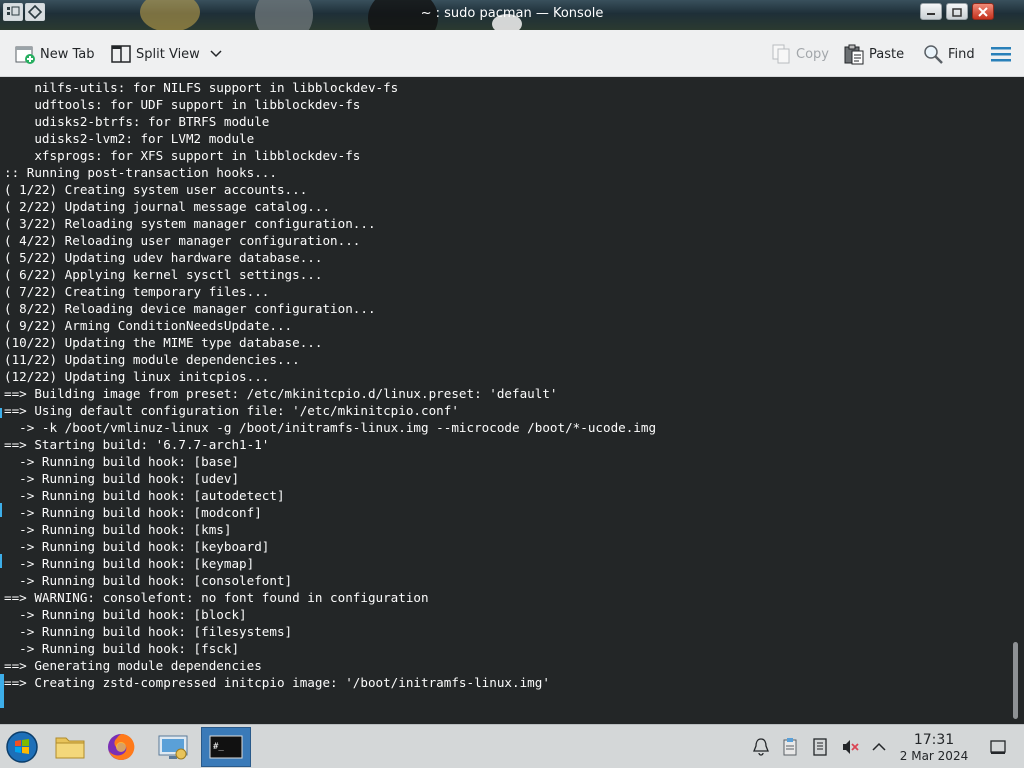 The image size is (1024, 768). I want to click on terminal-line: -> Running build hook: [udev], so click(122, 478).